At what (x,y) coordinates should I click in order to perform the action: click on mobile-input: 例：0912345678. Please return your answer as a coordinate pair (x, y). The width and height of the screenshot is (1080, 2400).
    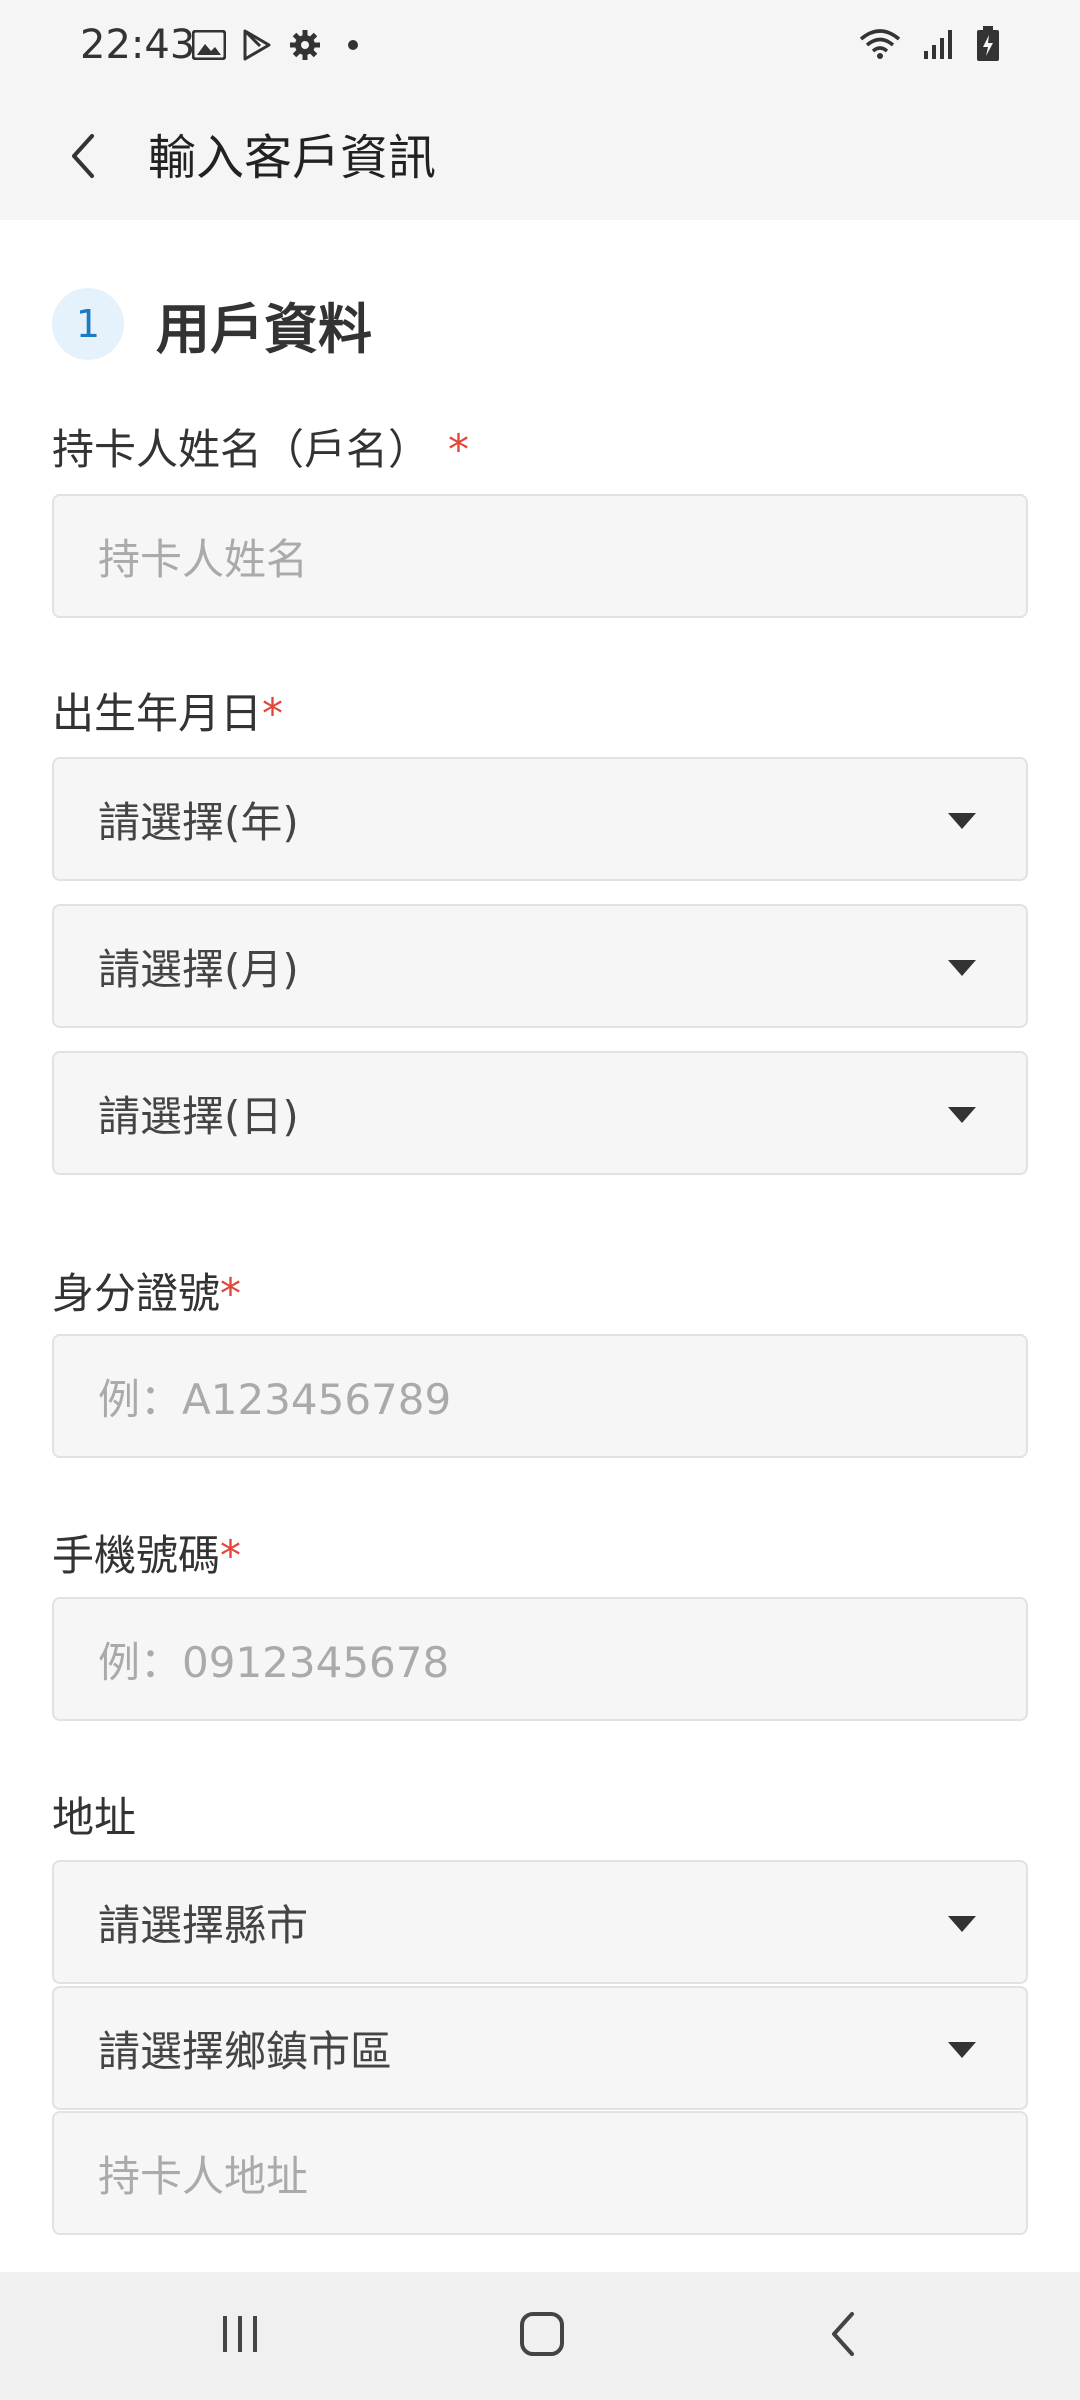
    Looking at the image, I should click on (540, 1659).